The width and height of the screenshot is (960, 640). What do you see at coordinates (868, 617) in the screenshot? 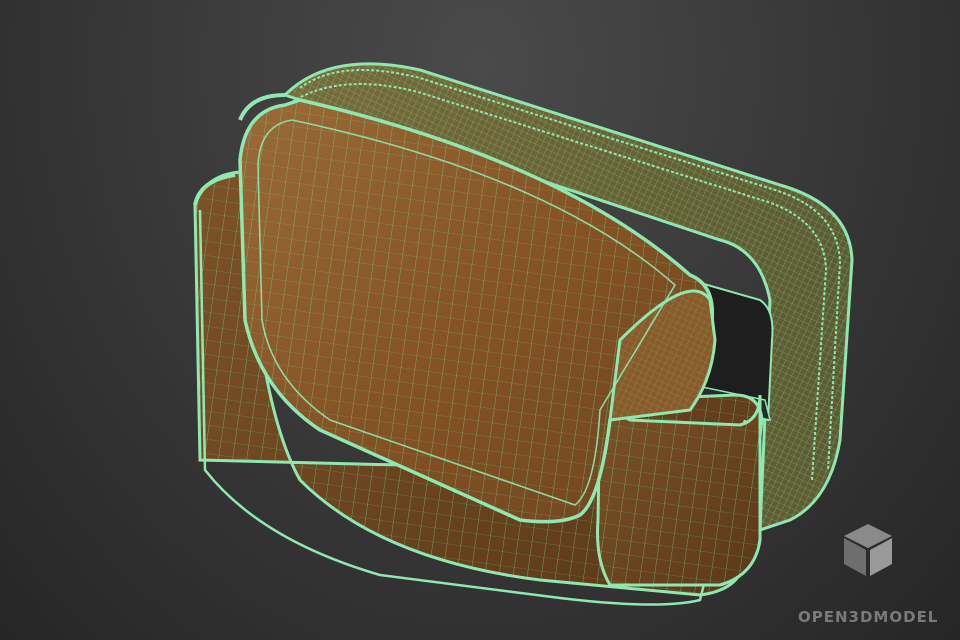
I see `watermark-text: OPEN3DMODEL` at bounding box center [868, 617].